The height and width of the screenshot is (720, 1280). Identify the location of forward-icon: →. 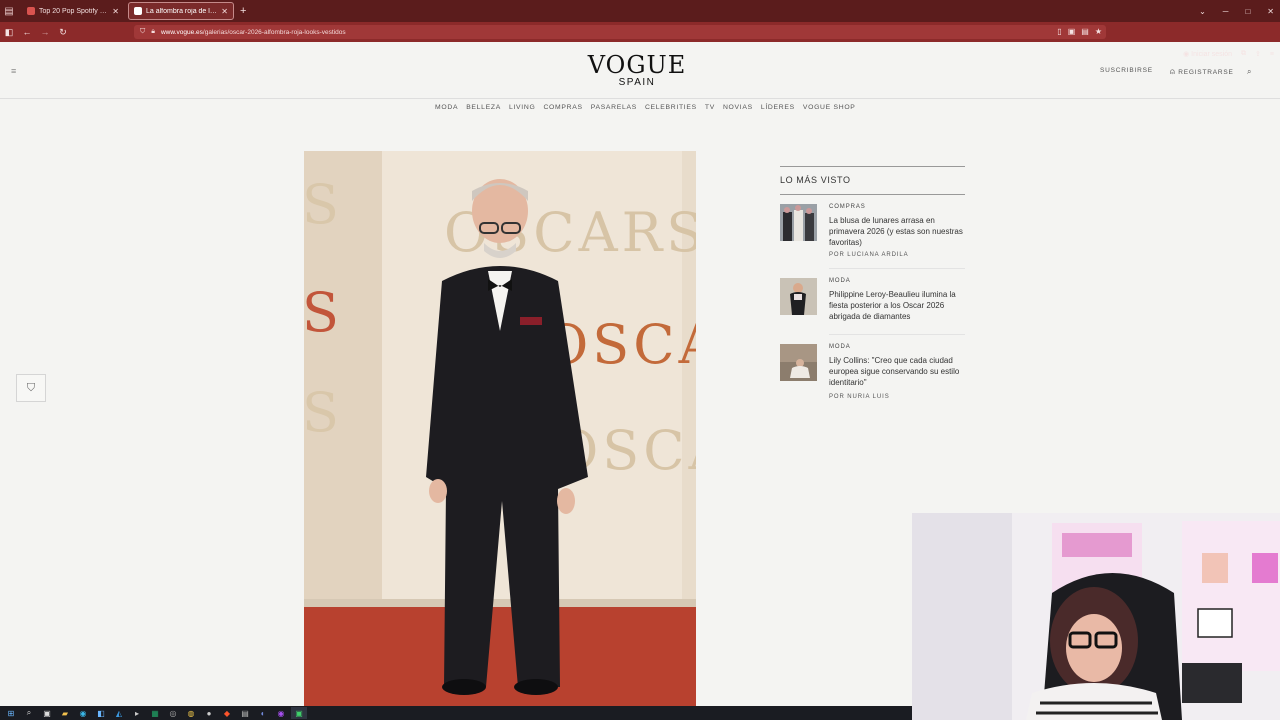
(45, 32).